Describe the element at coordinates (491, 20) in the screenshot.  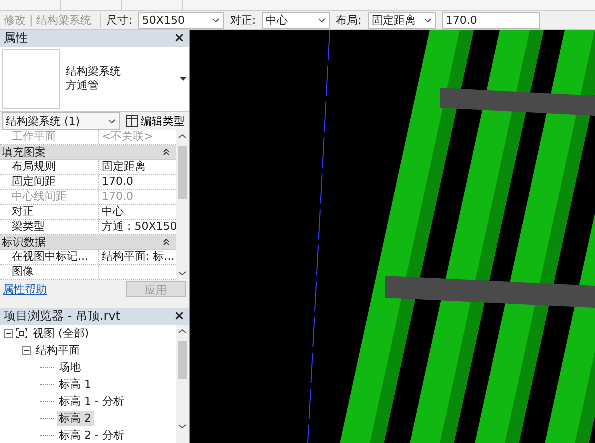
I see `input-field: 170.0` at that location.